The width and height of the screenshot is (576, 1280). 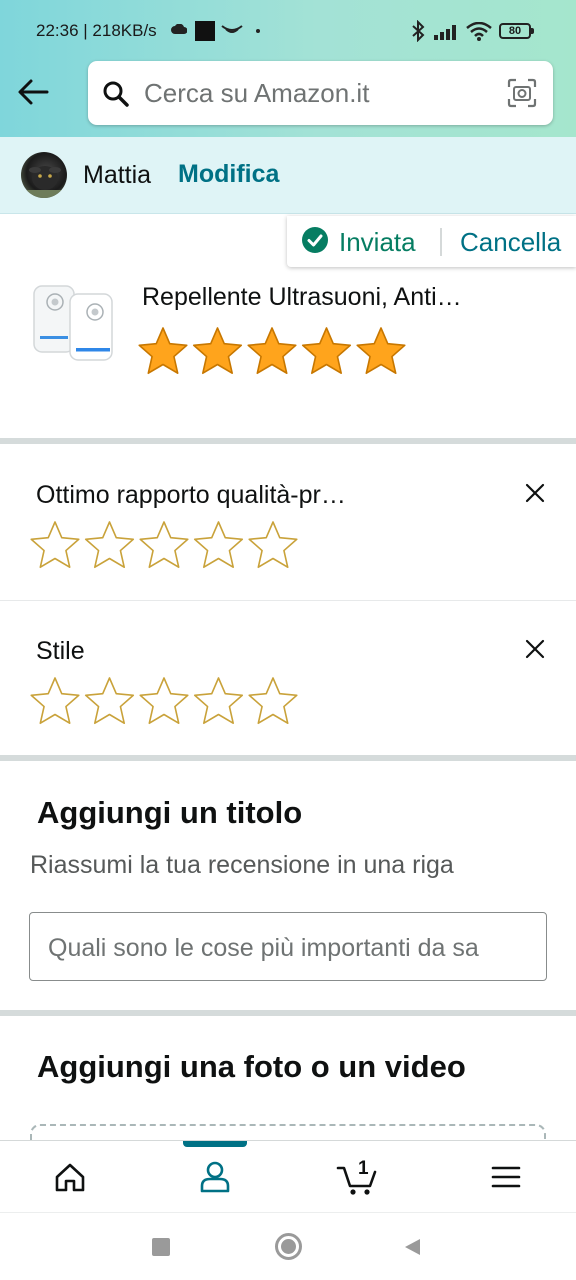 I want to click on avatar, so click(x=44, y=175).